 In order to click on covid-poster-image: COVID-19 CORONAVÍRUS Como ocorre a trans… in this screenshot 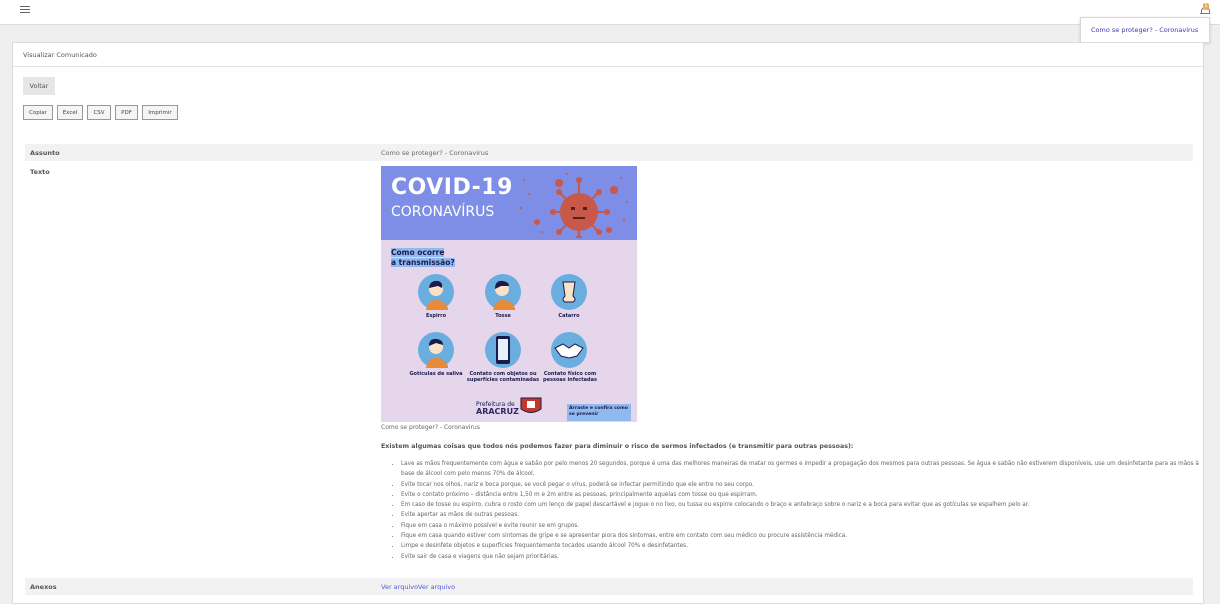, I will do `click(509, 294)`.